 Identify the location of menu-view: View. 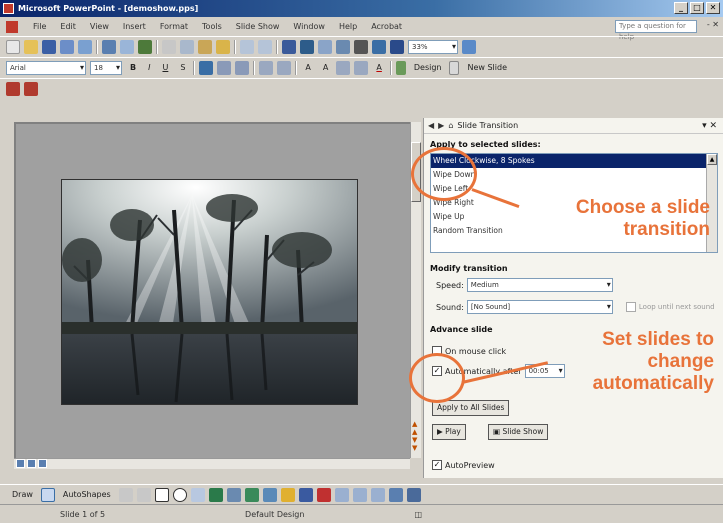
(99, 26).